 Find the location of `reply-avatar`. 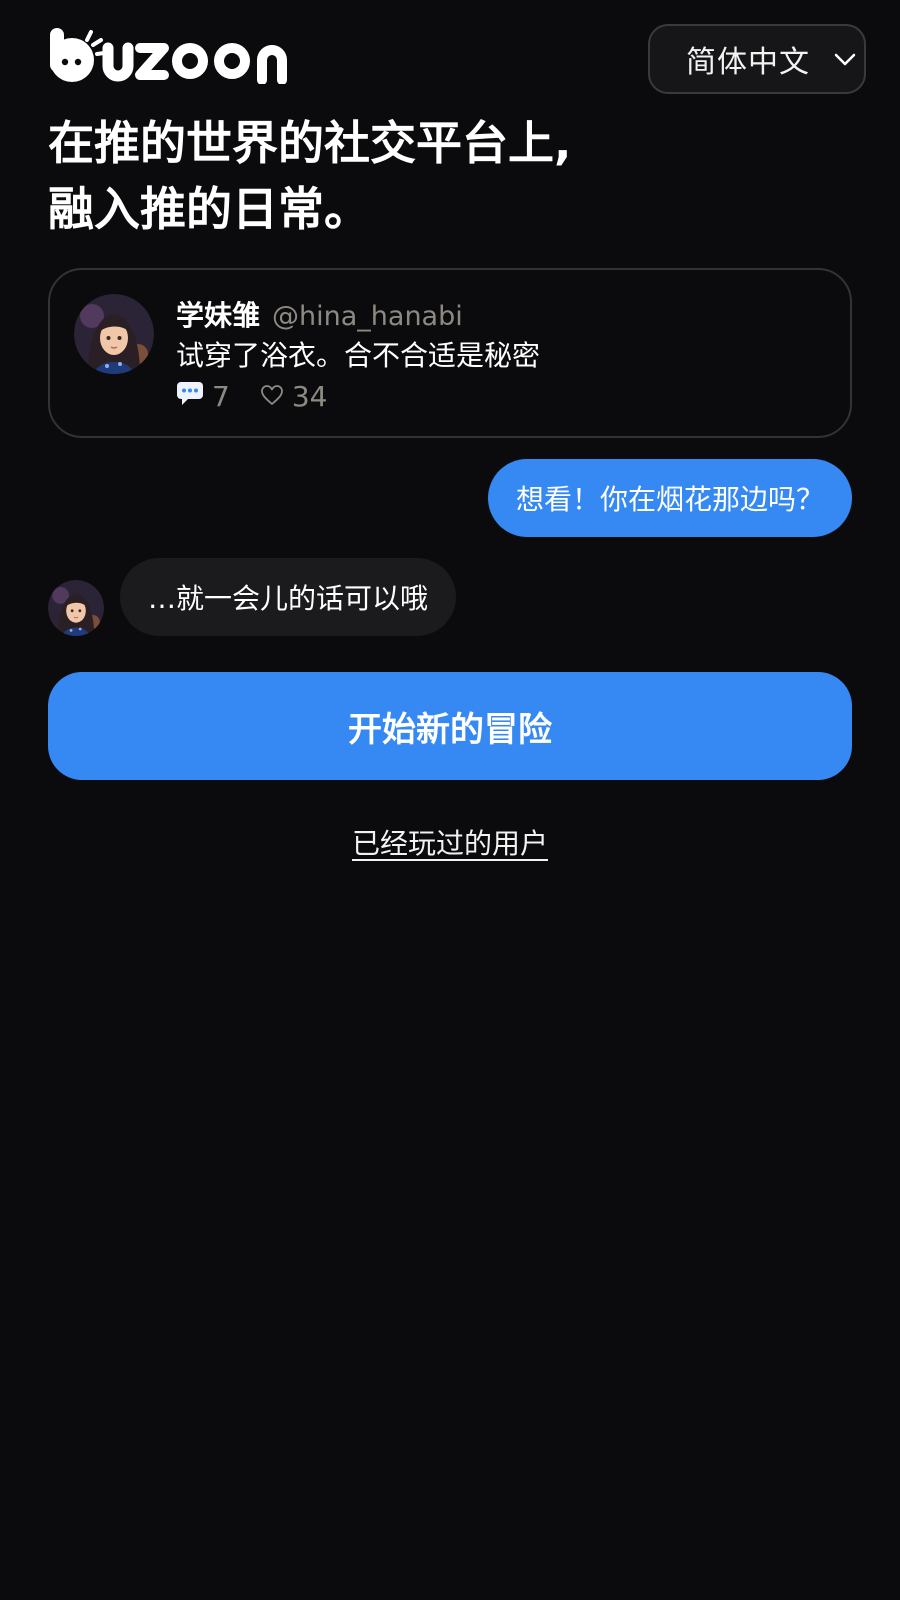

reply-avatar is located at coordinates (76, 608).